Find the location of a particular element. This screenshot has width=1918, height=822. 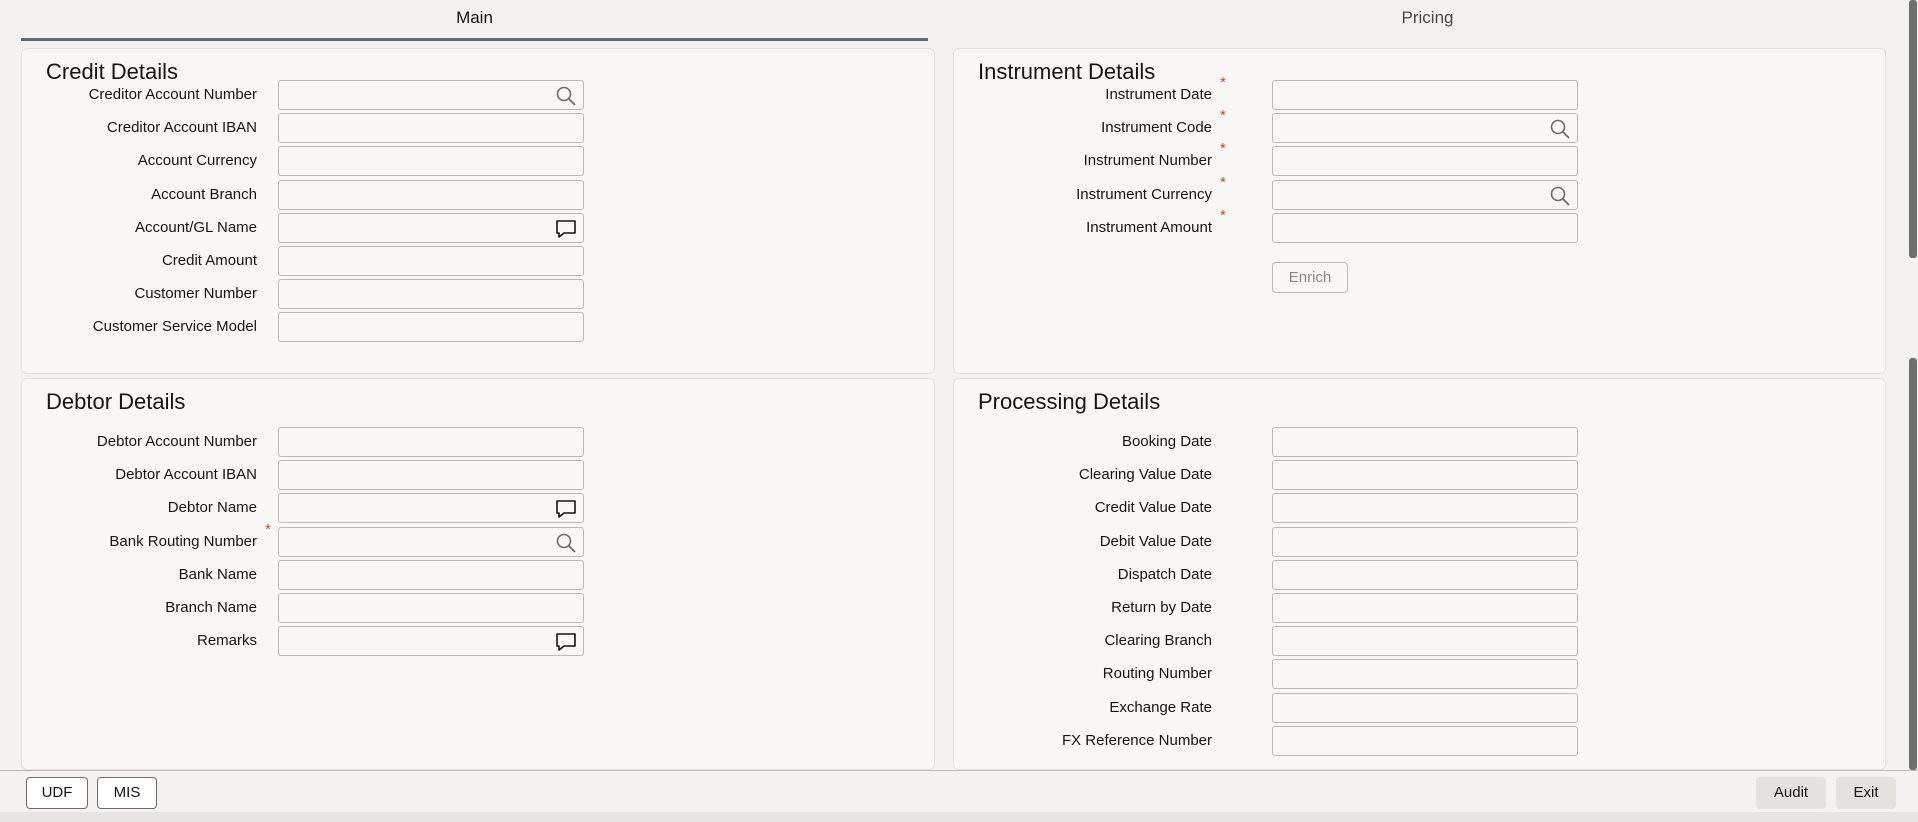

enrich-button: Enrich is located at coordinates (1310, 277).